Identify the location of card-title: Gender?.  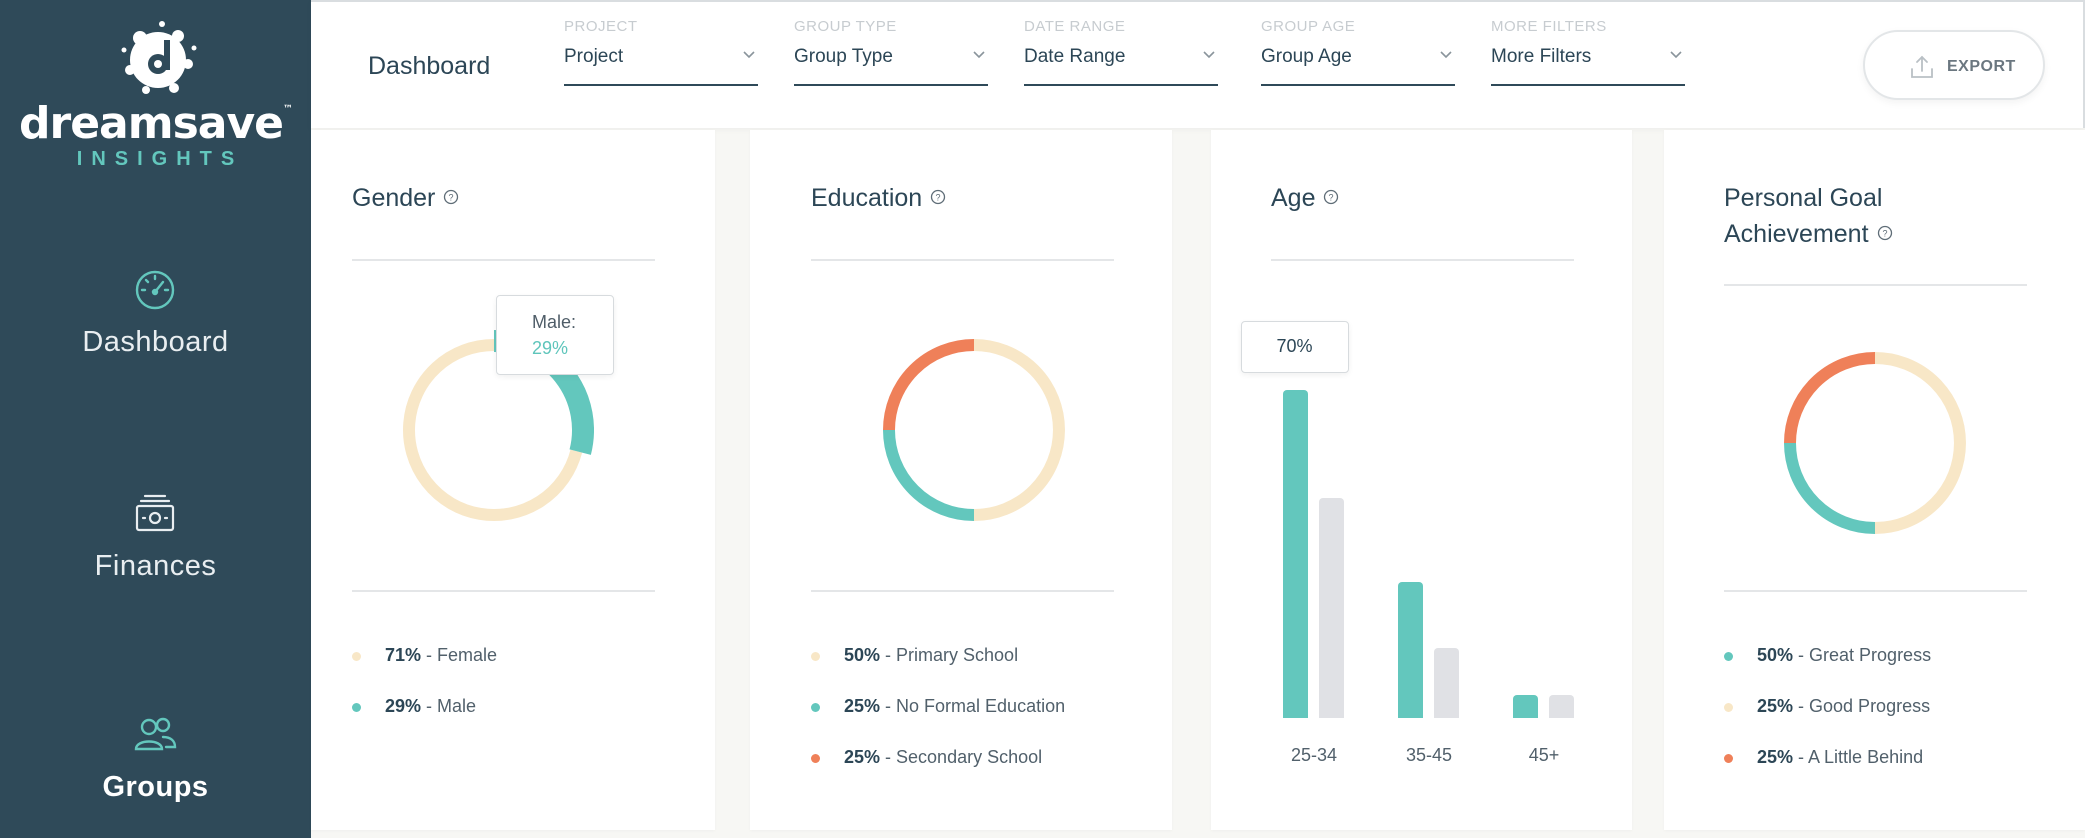
(405, 198).